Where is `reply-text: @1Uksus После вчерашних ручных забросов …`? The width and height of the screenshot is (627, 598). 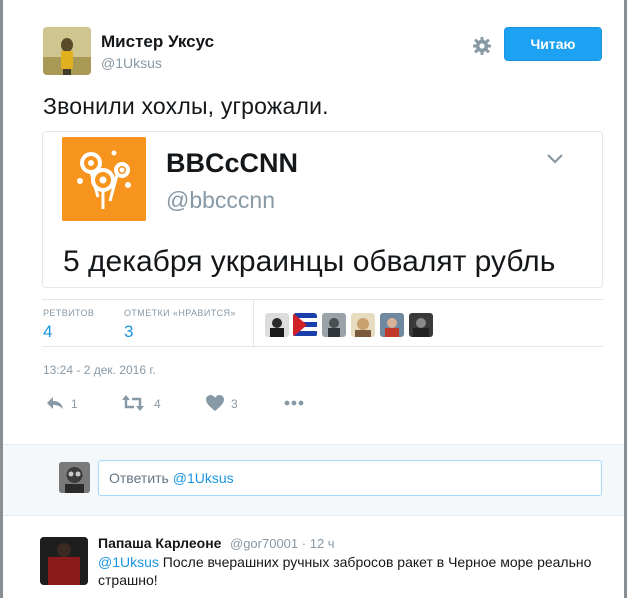 reply-text: @1Uksus После вчерашних ручных забросов … is located at coordinates (353, 571).